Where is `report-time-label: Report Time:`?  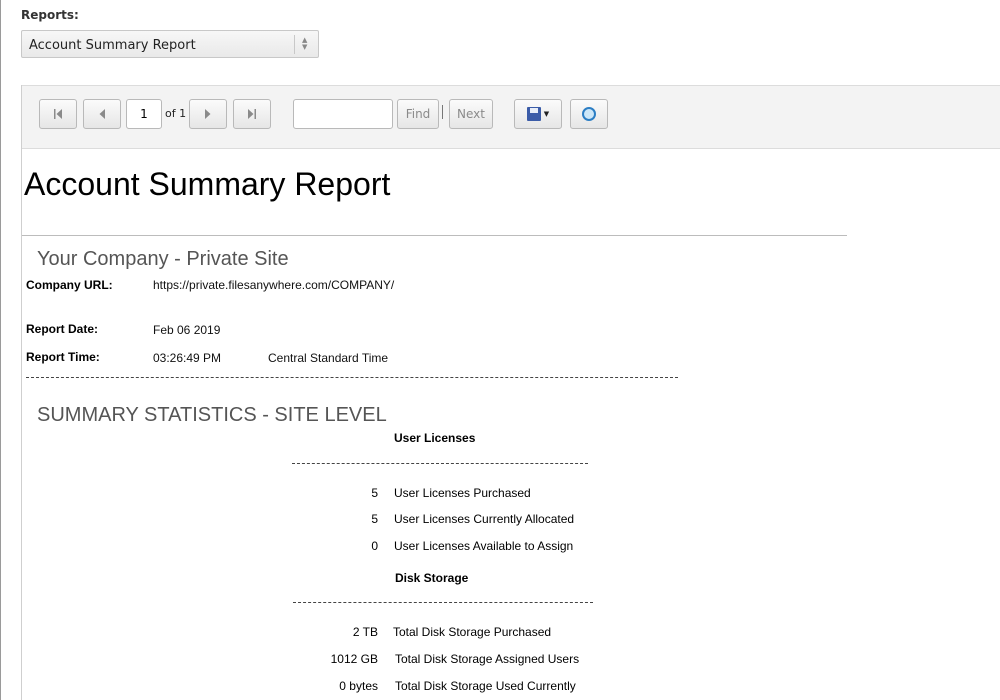
report-time-label: Report Time: is located at coordinates (63, 357).